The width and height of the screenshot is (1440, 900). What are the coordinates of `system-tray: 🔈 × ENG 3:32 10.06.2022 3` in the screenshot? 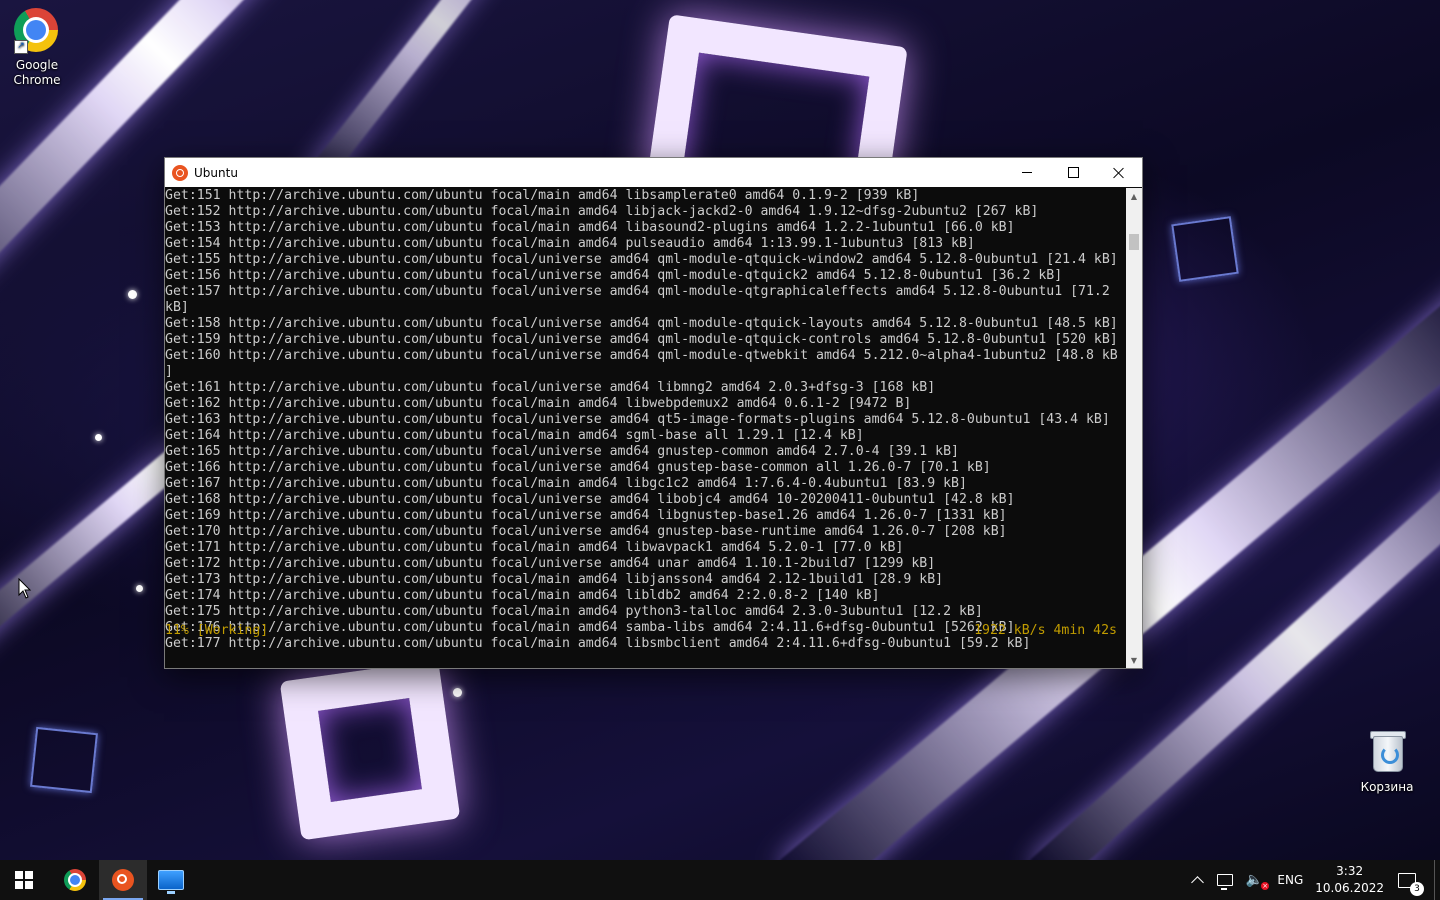 It's located at (1311, 880).